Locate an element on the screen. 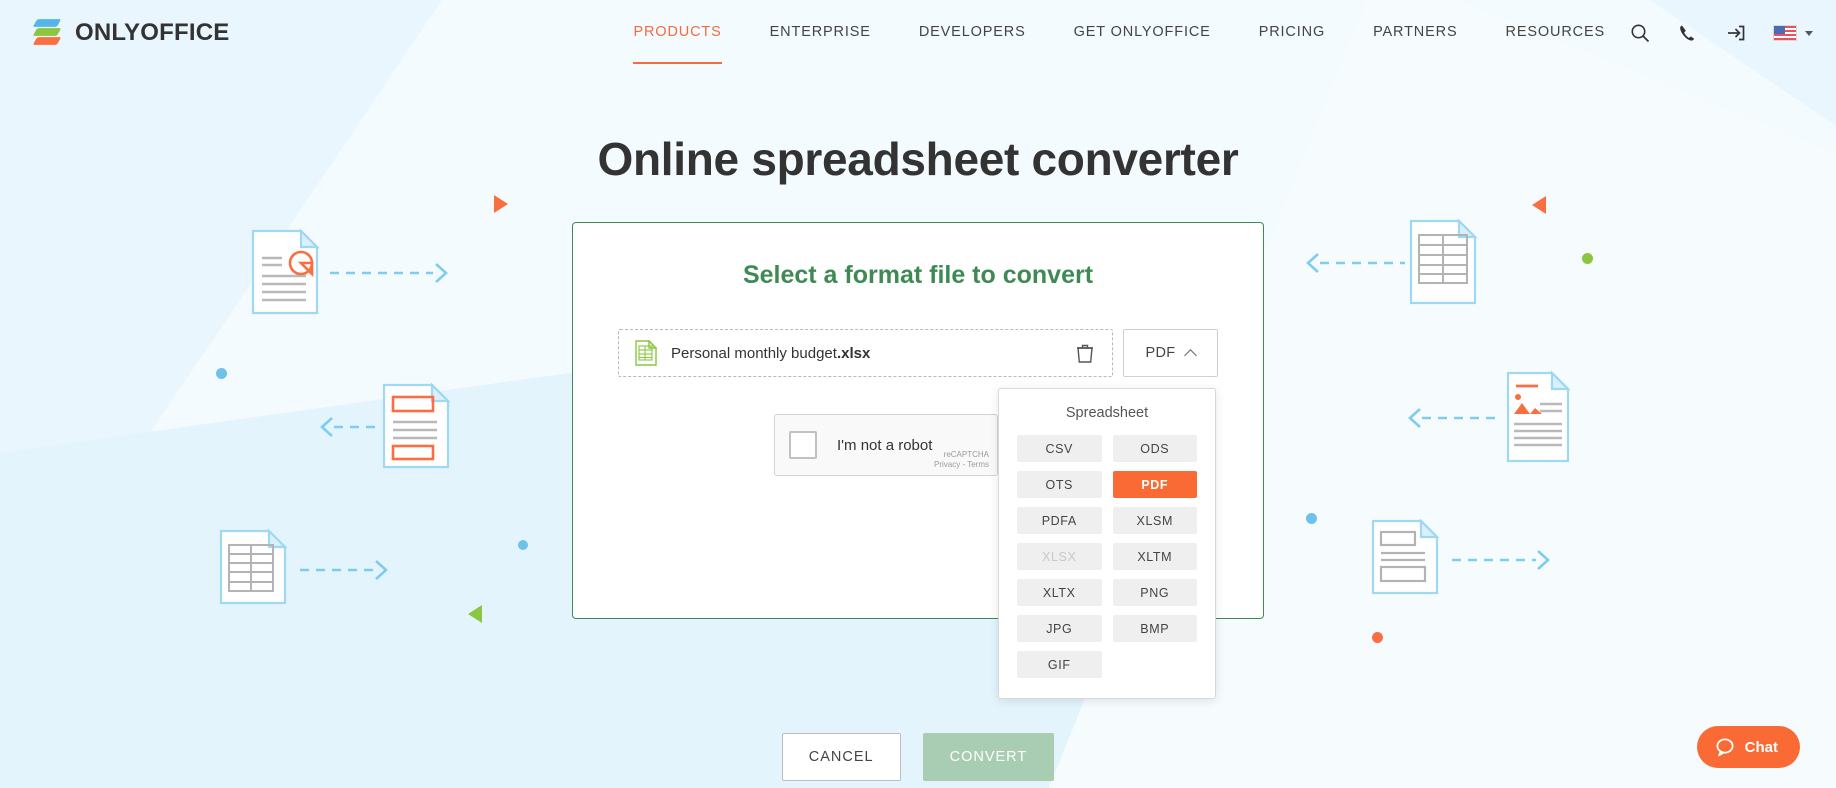 This screenshot has height=788, width=1836. decoration-triangle-green-left is located at coordinates (475, 614).